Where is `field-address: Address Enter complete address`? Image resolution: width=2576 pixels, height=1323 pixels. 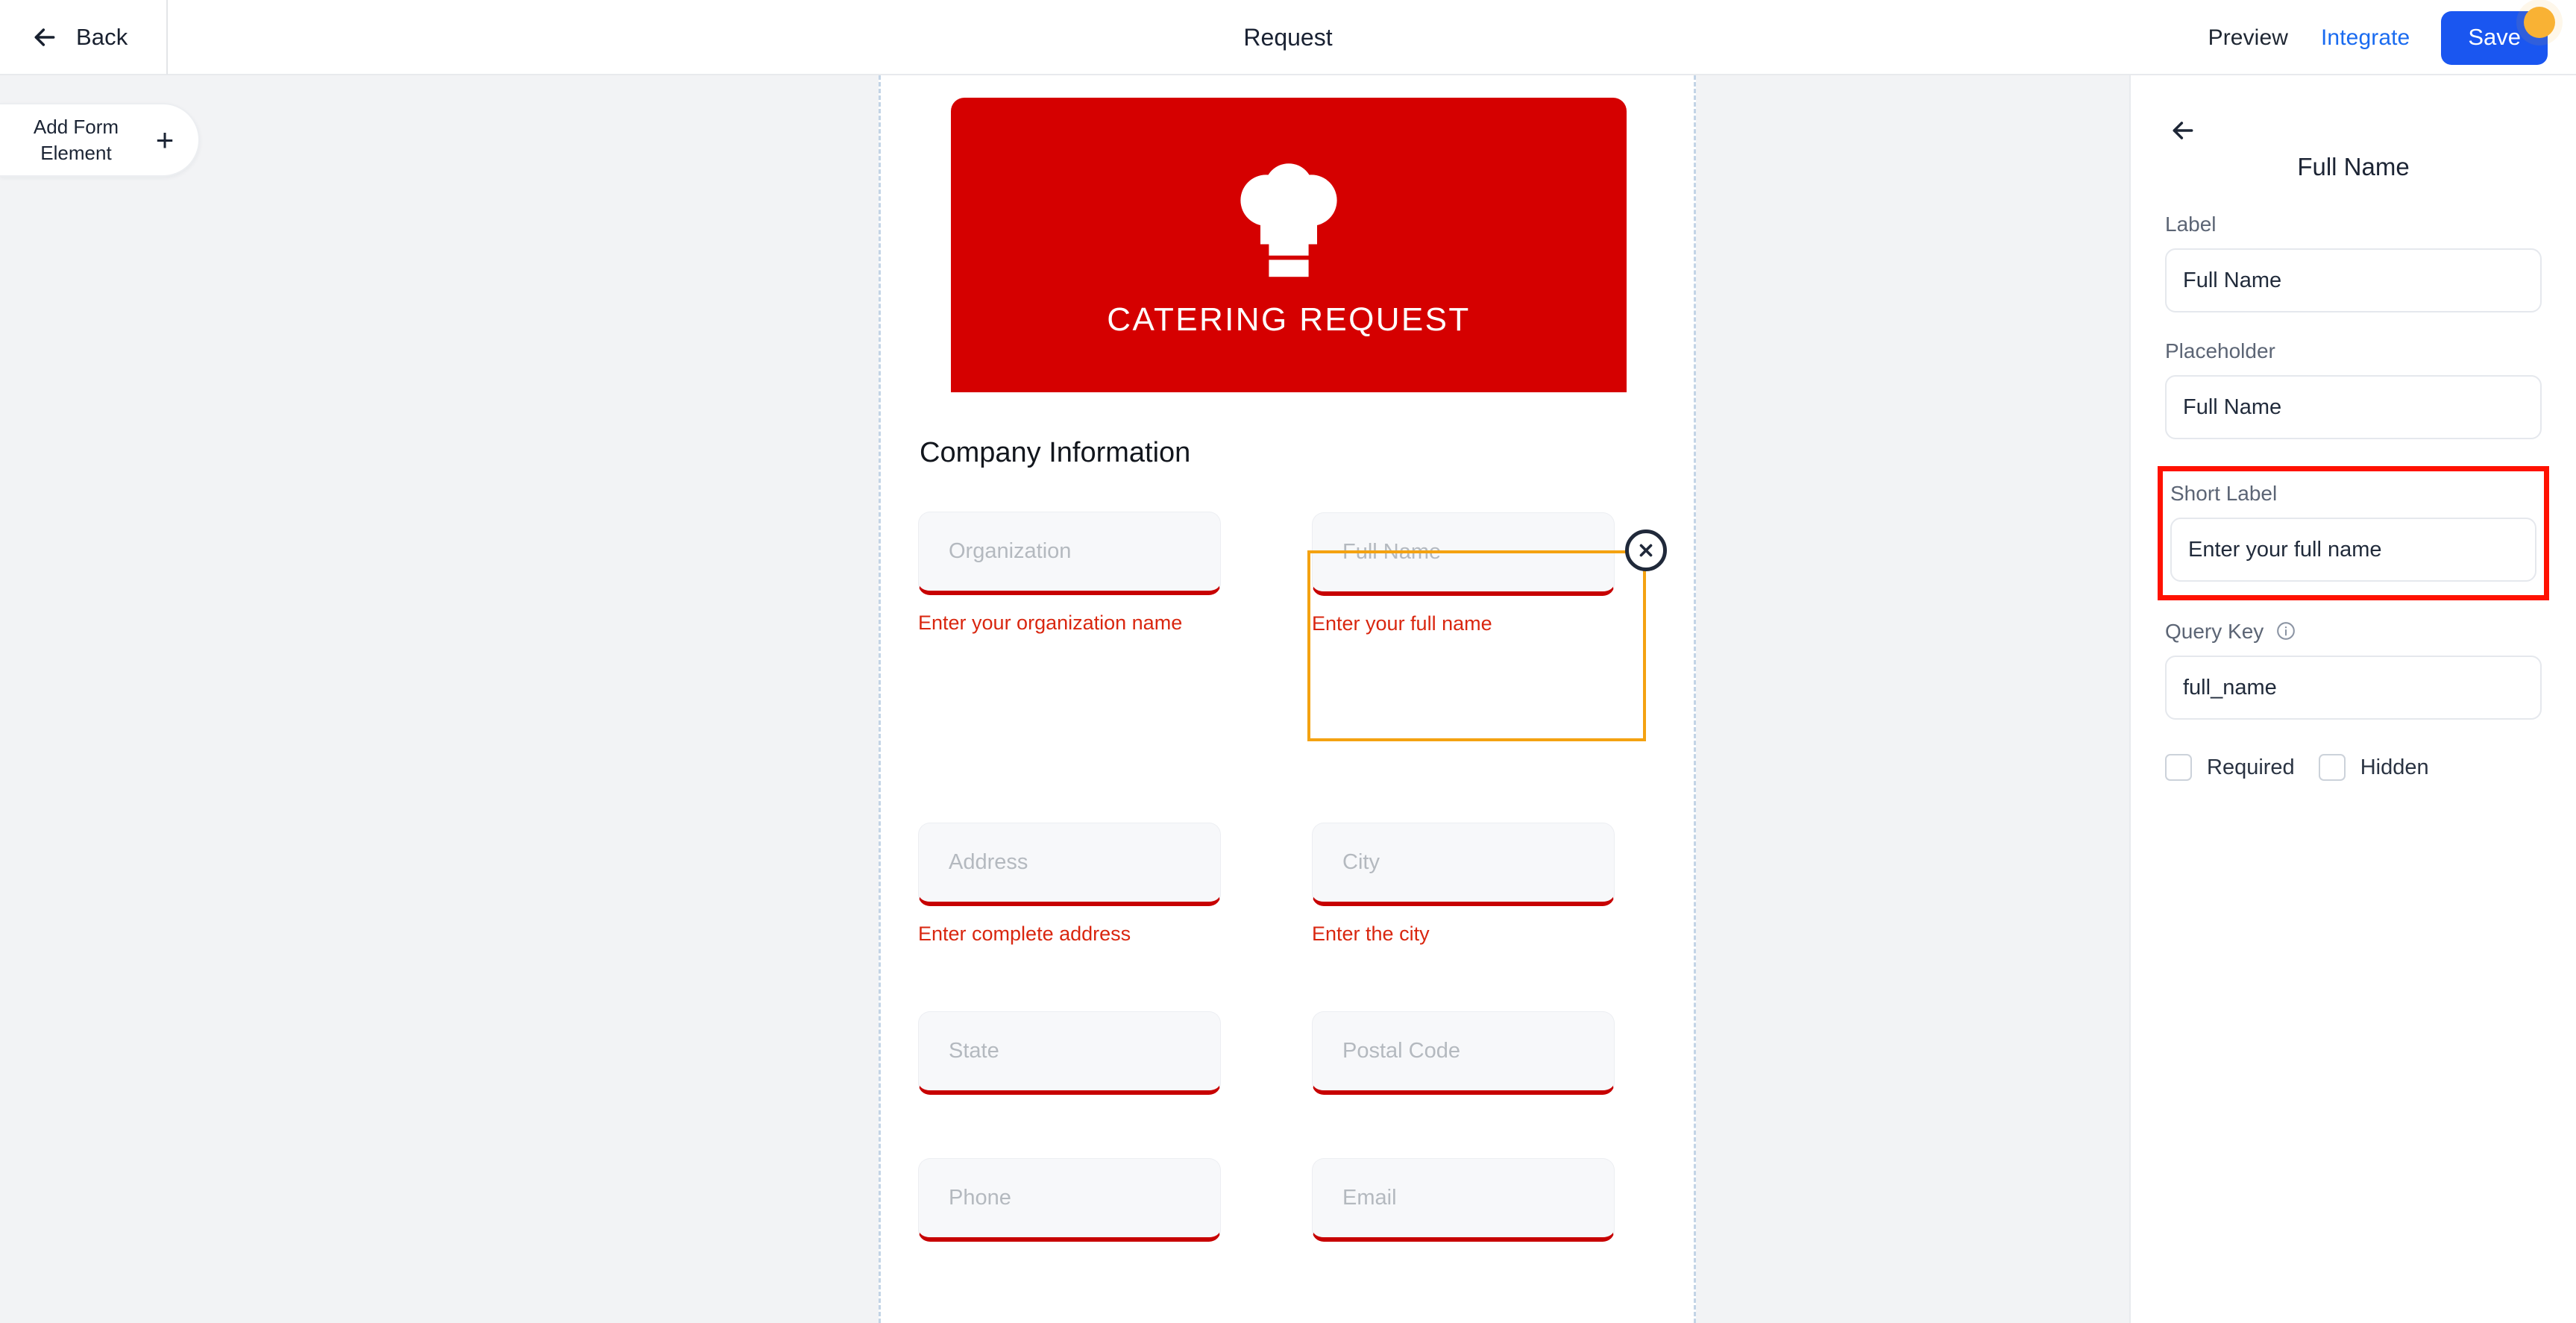 field-address: Address Enter complete address is located at coordinates (1069, 884).